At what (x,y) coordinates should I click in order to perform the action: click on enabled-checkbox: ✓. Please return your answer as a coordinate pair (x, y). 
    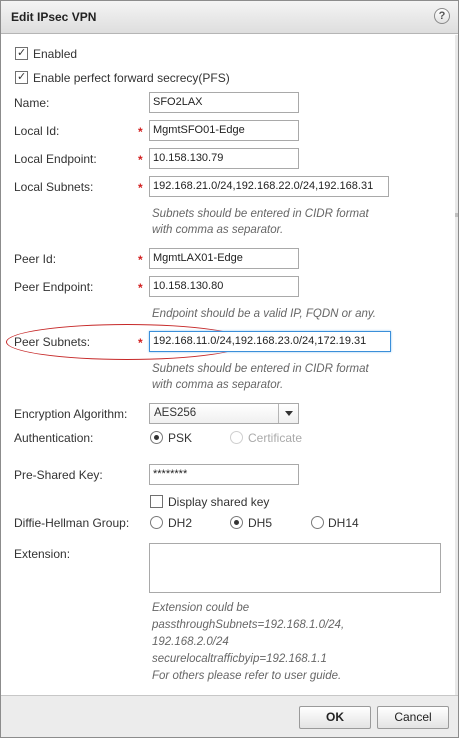
    Looking at the image, I should click on (21, 53).